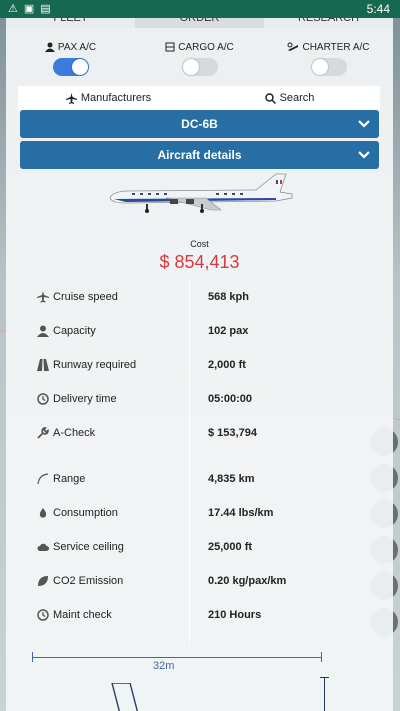  Describe the element at coordinates (227, 365) in the screenshot. I see `stat-value: 2,000 ft` at that location.